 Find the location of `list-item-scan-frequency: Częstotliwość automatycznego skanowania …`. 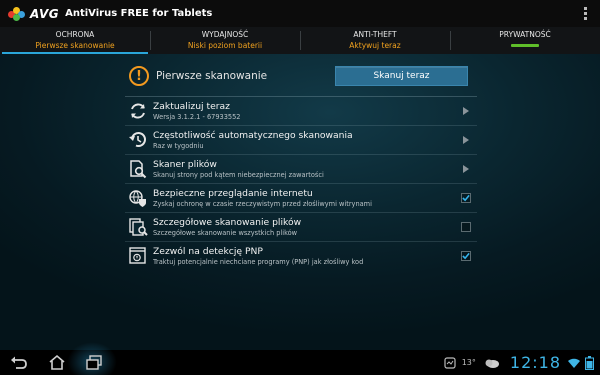

list-item-scan-frequency: Częstotliwość automatycznego skanowania … is located at coordinates (301, 139).